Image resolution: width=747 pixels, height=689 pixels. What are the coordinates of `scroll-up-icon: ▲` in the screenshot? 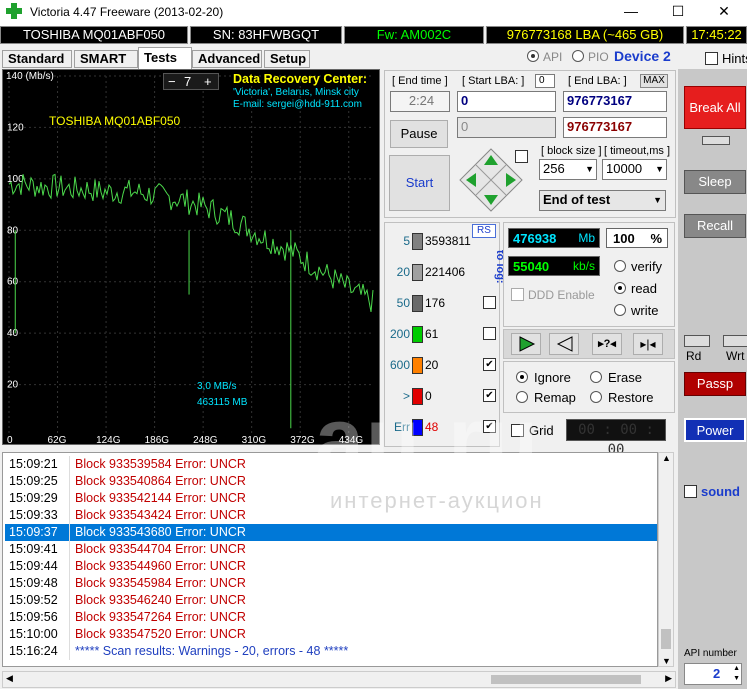 It's located at (666, 458).